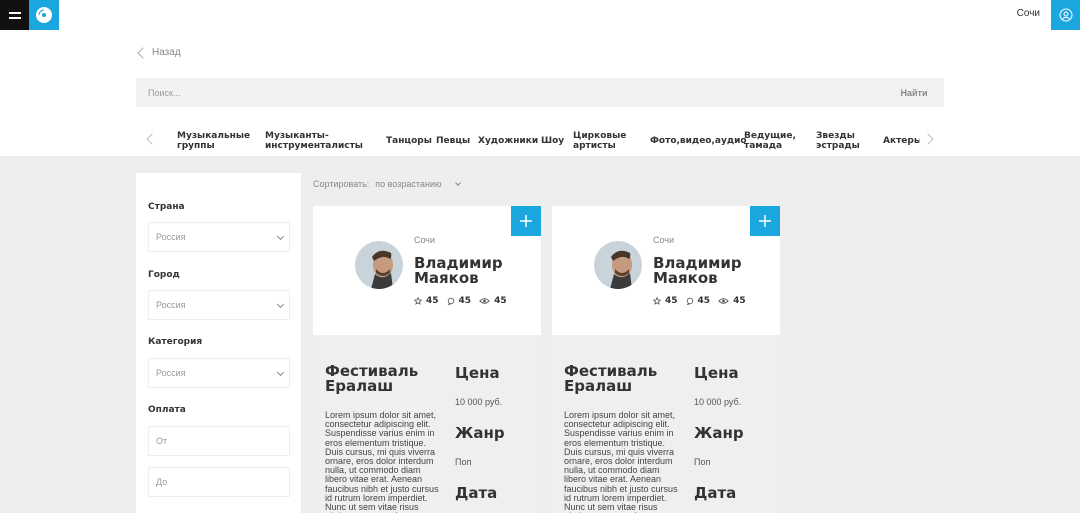 Image resolution: width=1080 pixels, height=513 pixels. I want to click on city-value: Россия, so click(171, 305).